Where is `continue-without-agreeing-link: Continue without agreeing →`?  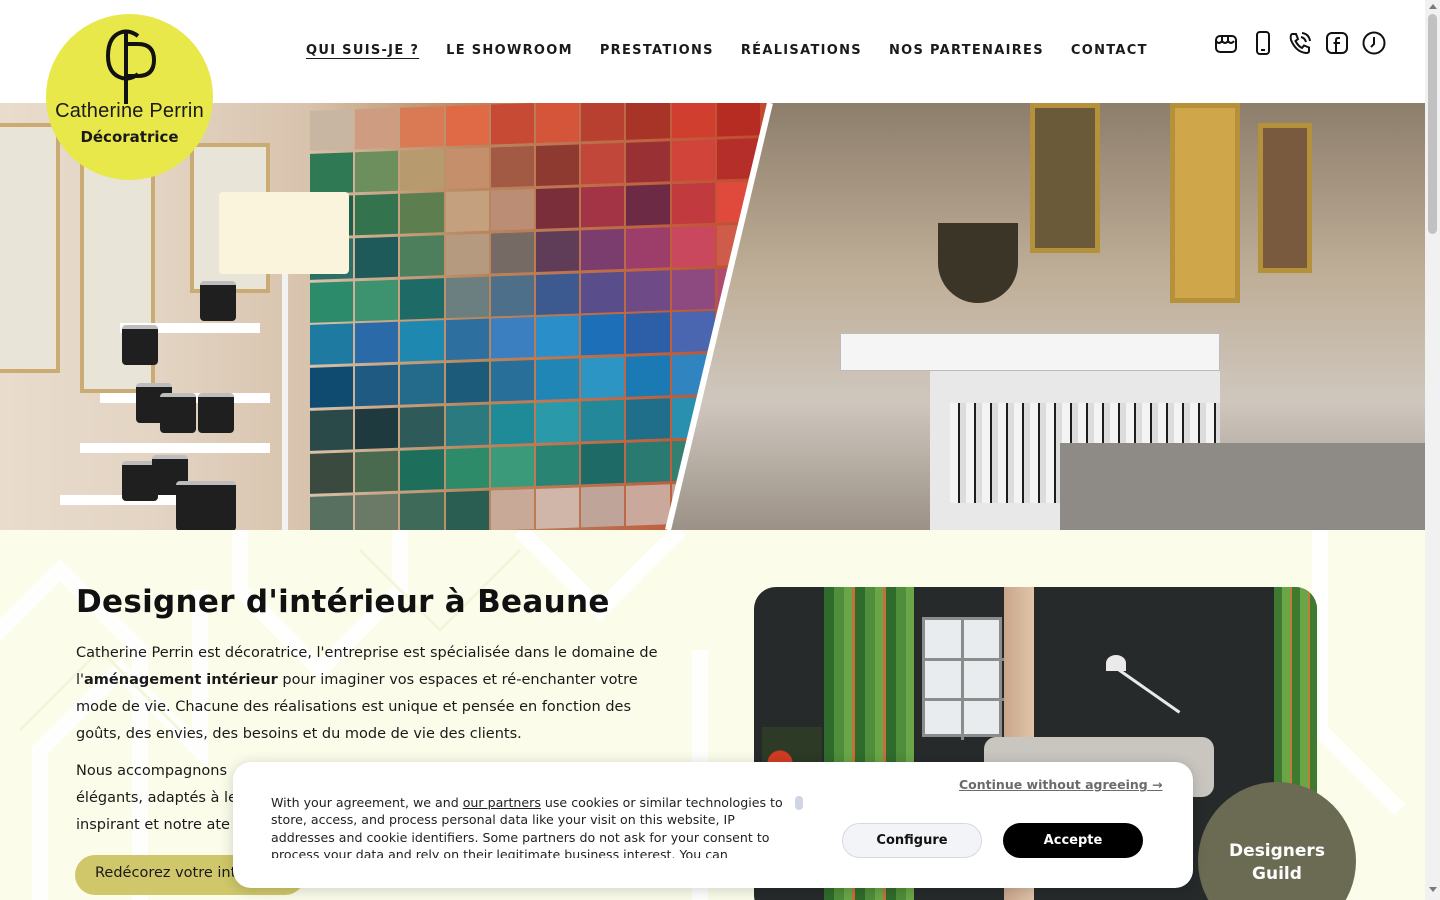
continue-without-agreeing-link: Continue without agreeing → is located at coordinates (1061, 784).